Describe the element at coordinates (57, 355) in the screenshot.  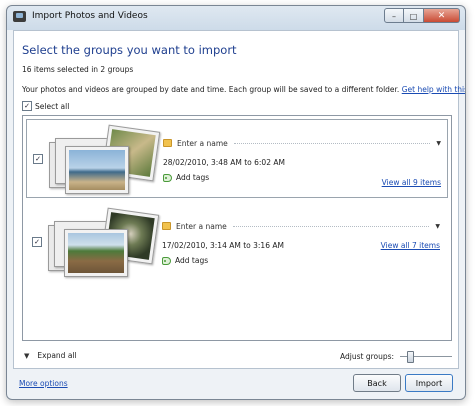
I see `expand-all-label: Expand all` at that location.